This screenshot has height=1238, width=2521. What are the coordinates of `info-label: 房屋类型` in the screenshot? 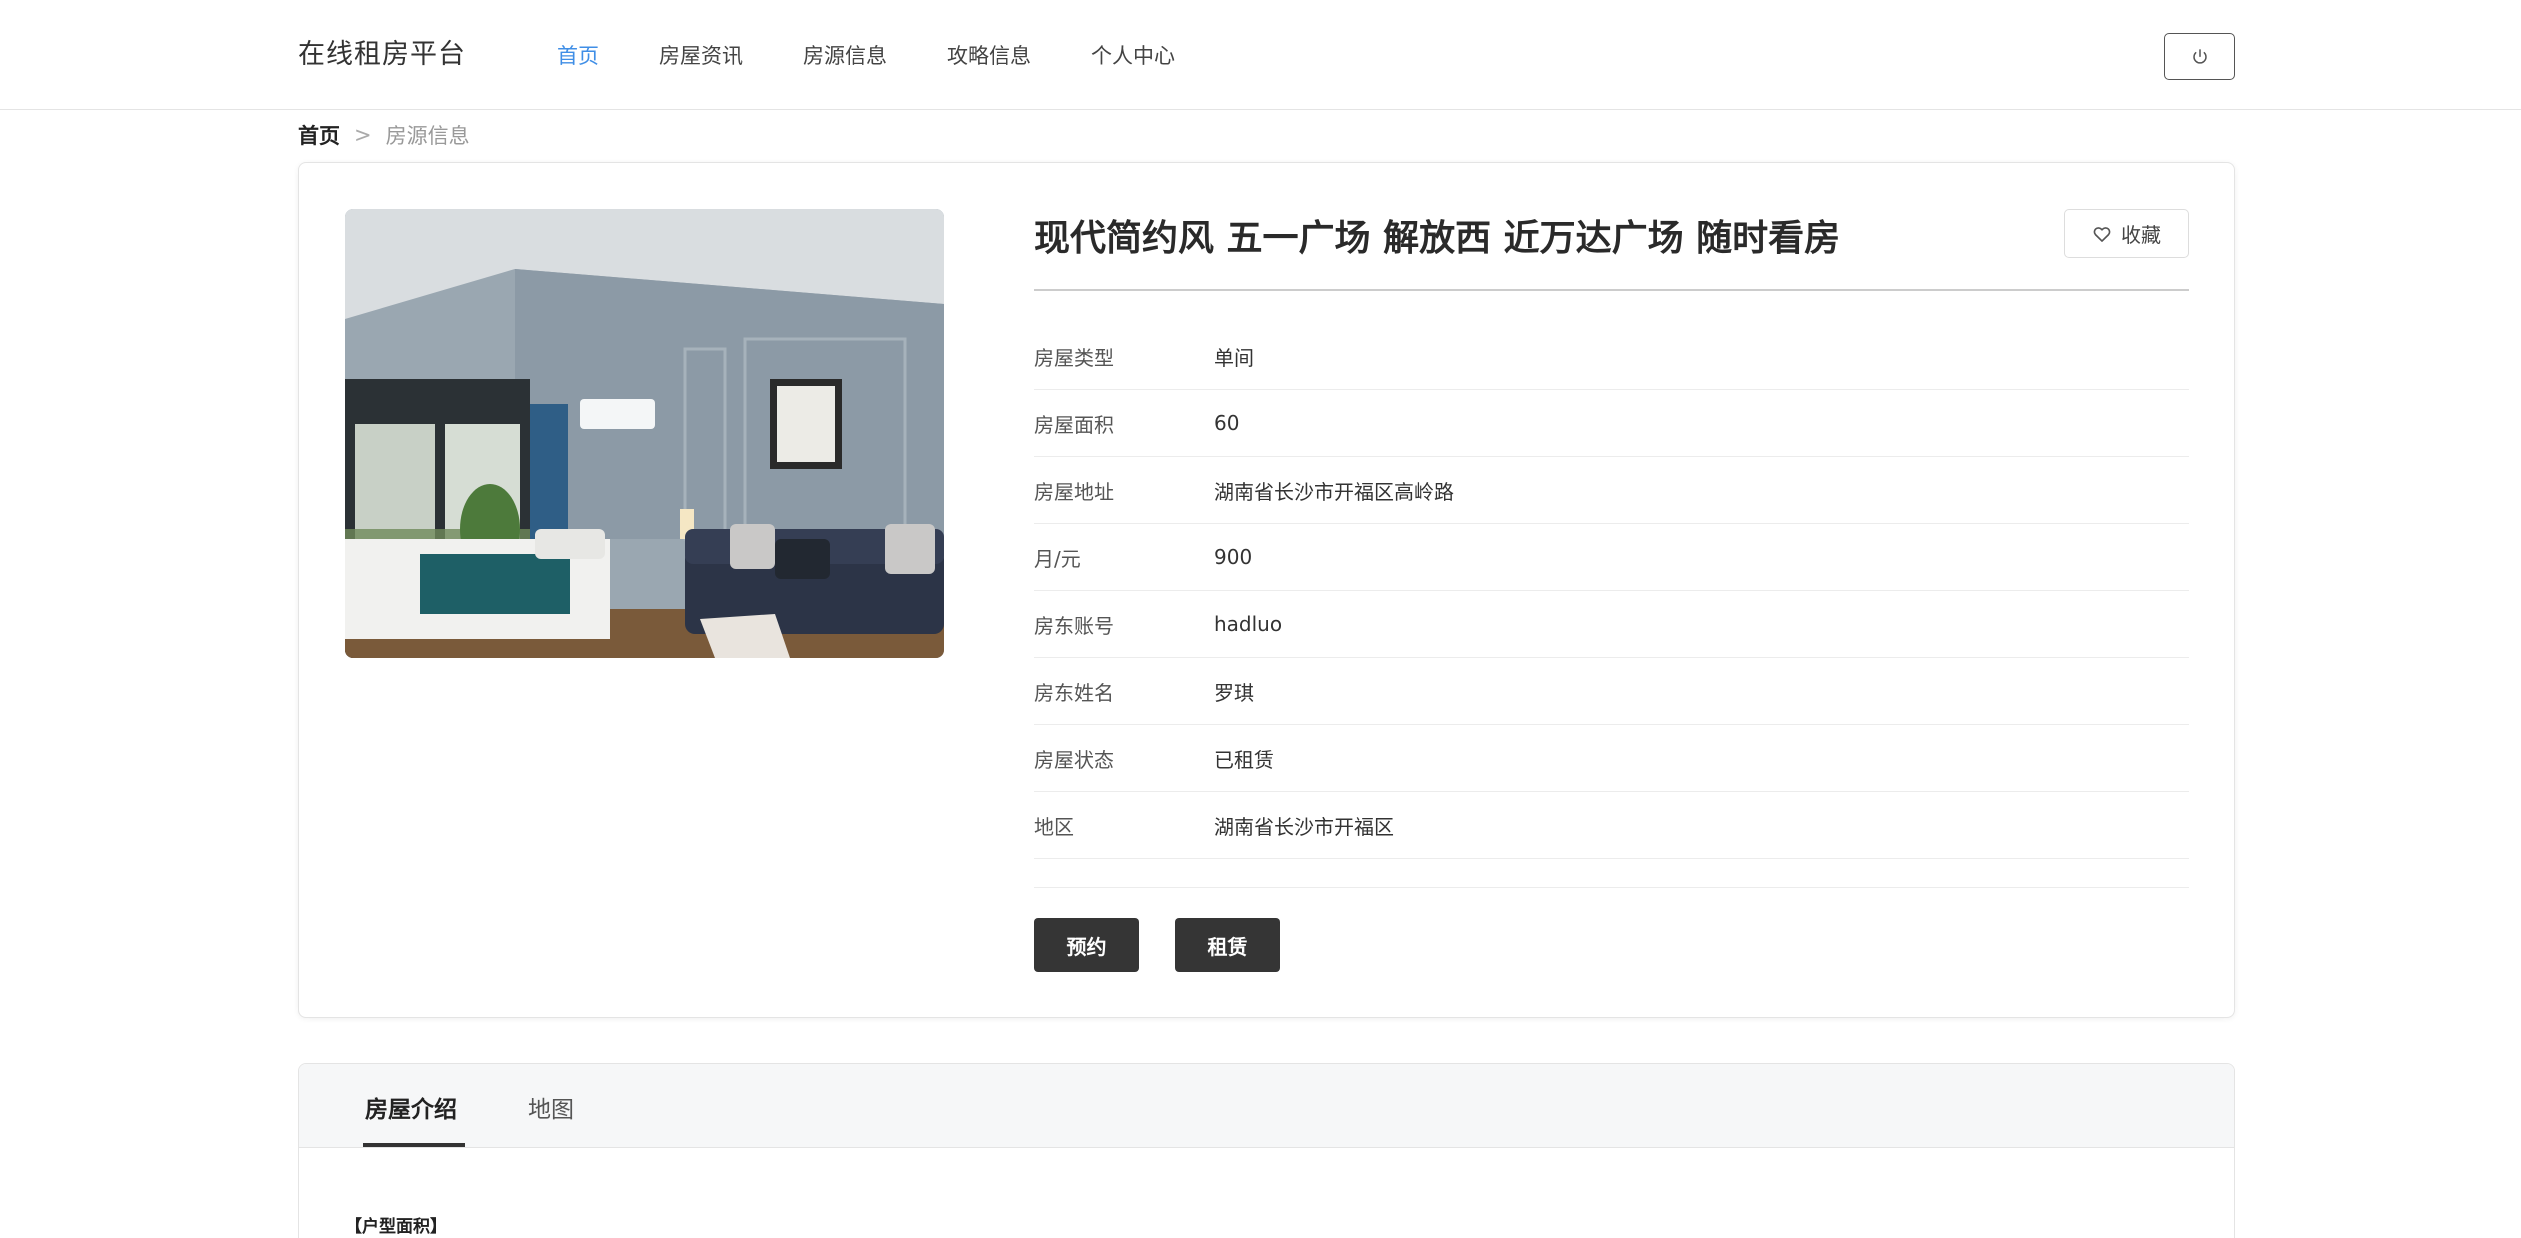 It's located at (1074, 357).